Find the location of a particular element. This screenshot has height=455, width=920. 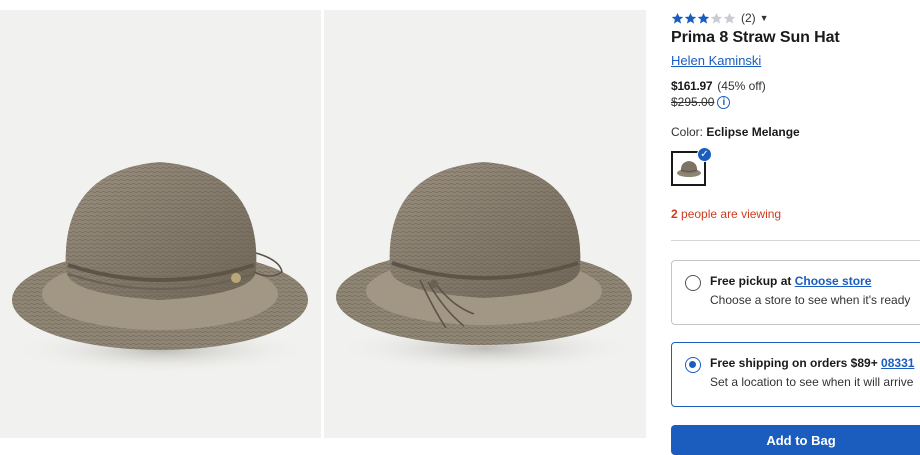

original-price: $295.00 is located at coordinates (693, 102).